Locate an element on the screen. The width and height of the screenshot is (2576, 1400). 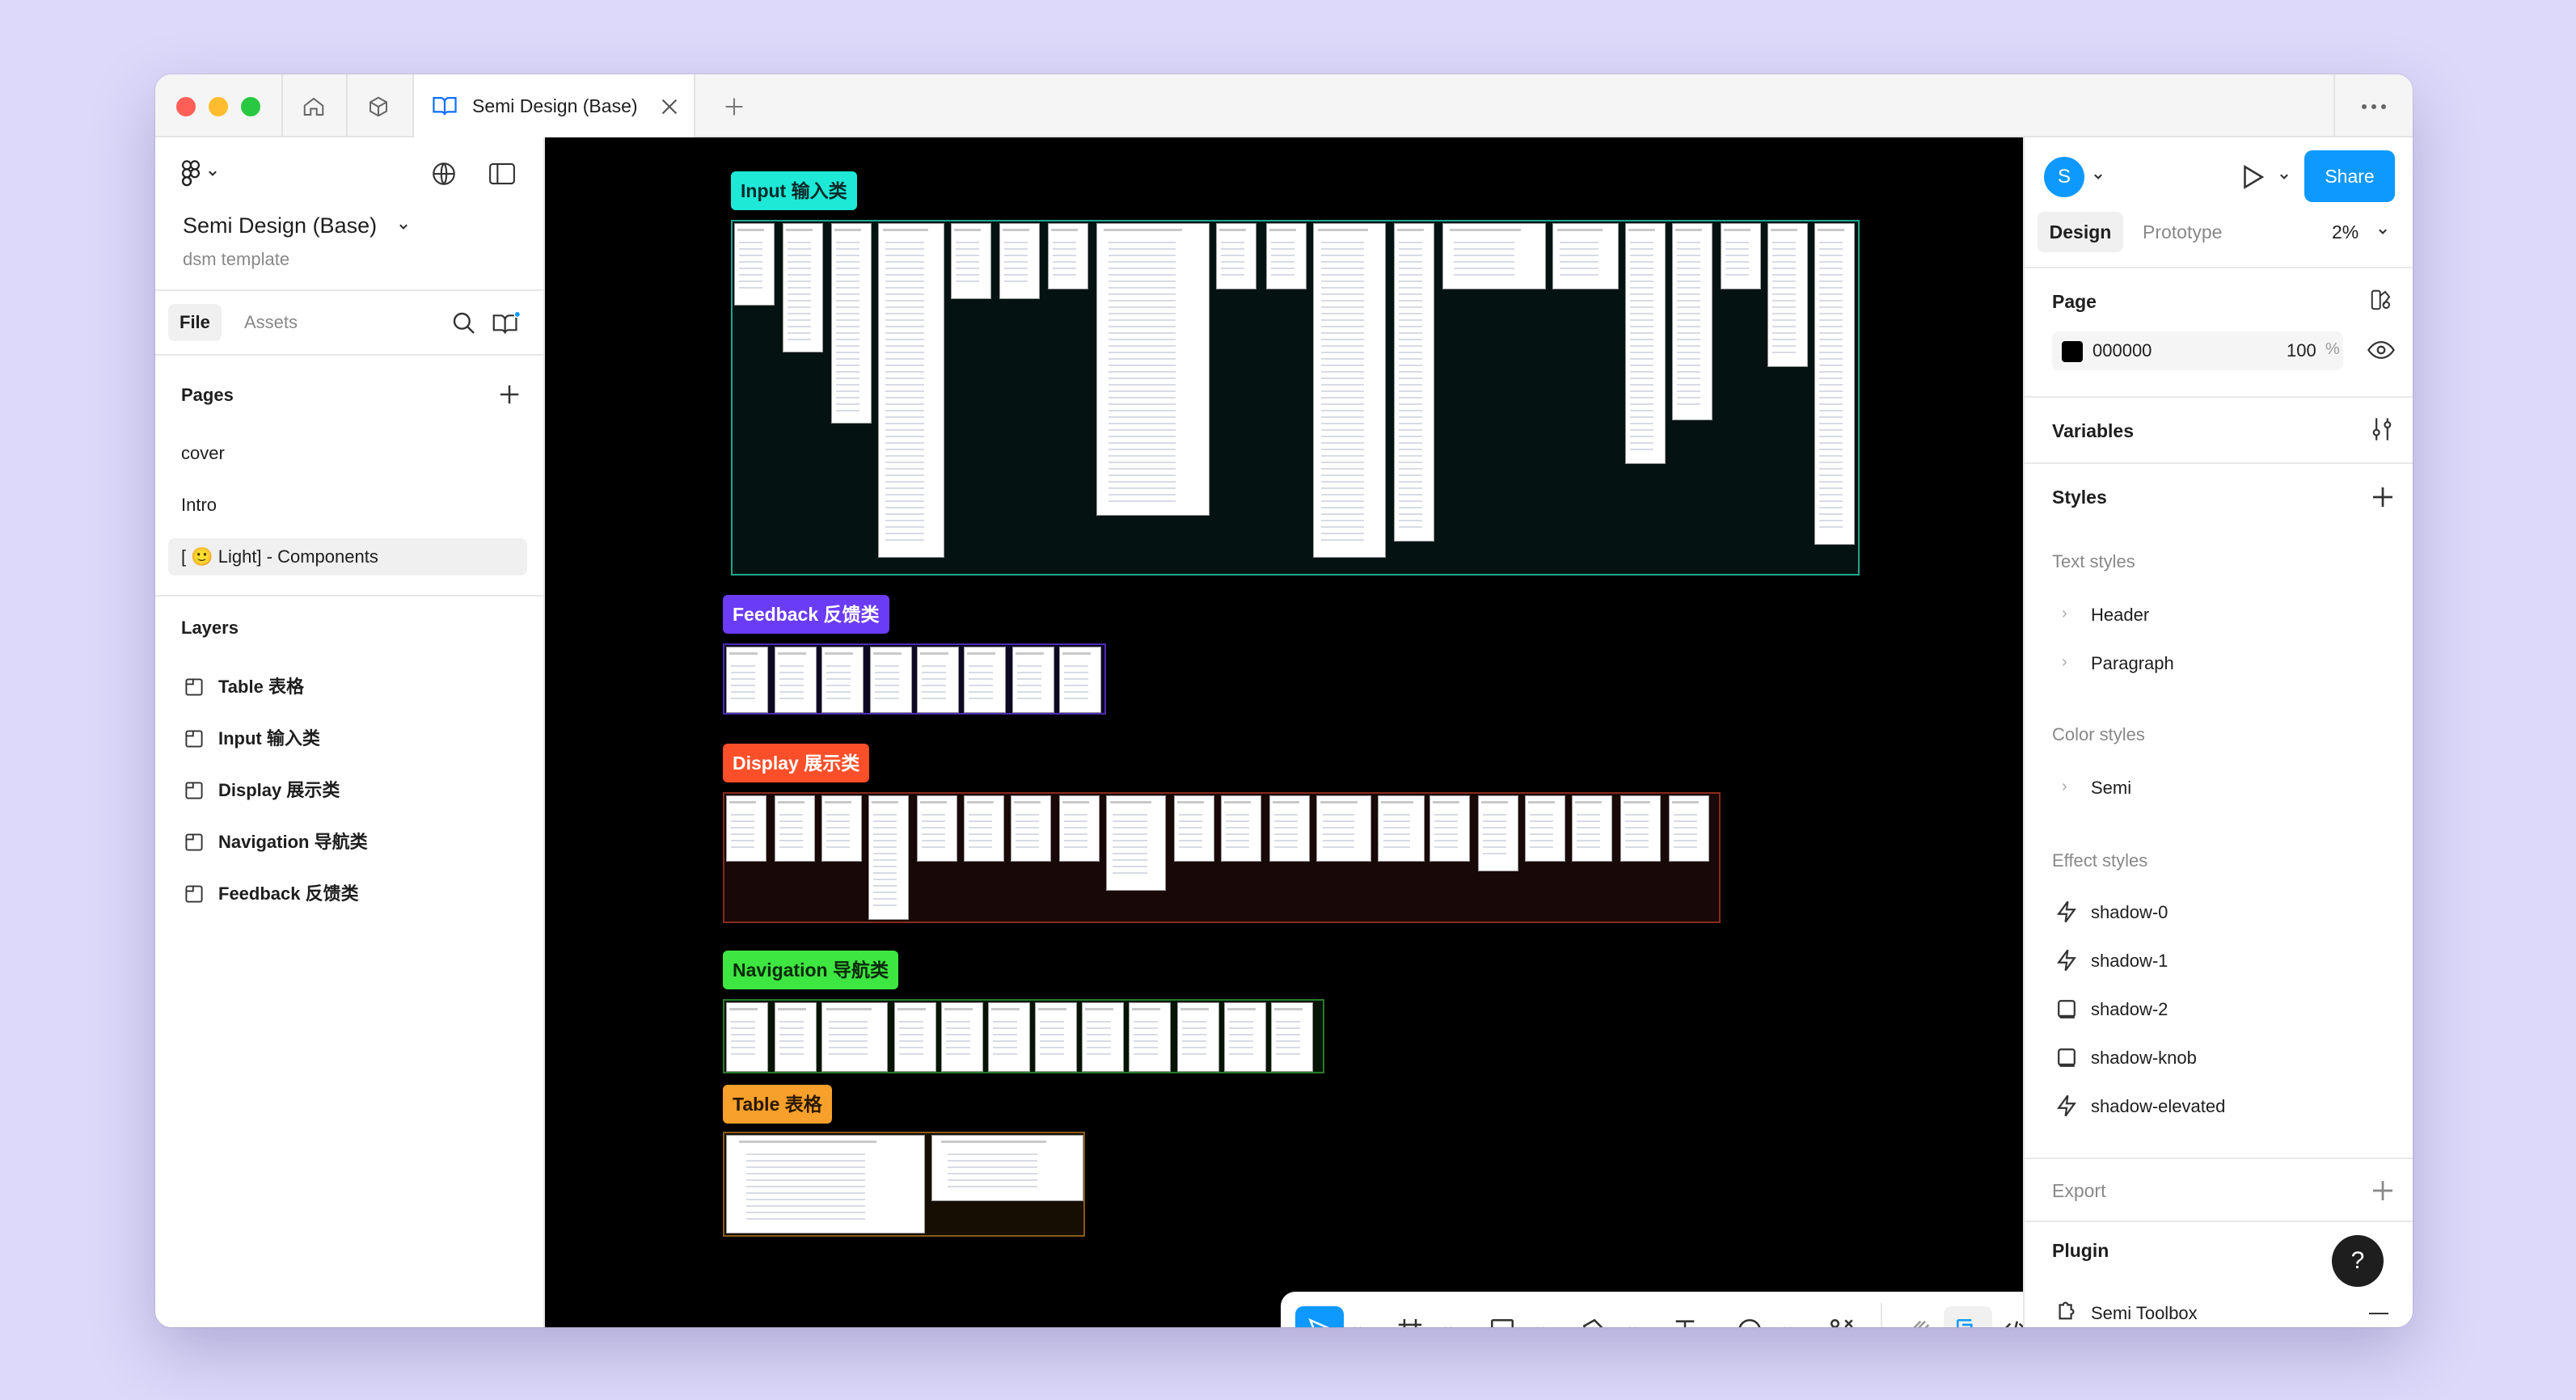
pen-tool-button is located at coordinates (1594, 1316).